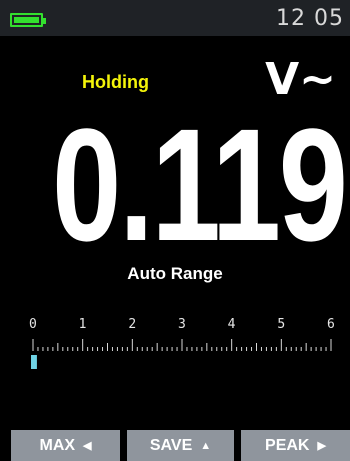 The image size is (350, 461). What do you see at coordinates (287, 445) in the screenshot?
I see `peak-button-label: PEAK` at bounding box center [287, 445].